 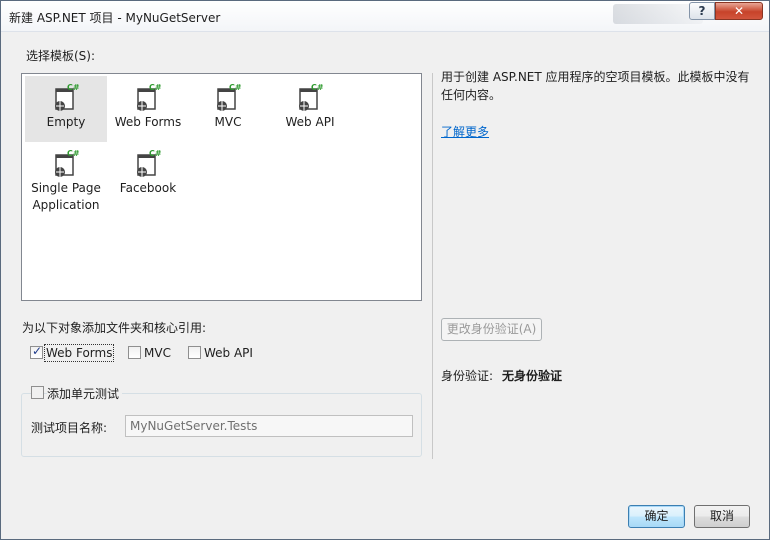 What do you see at coordinates (467, 376) in the screenshot?
I see `authentication-label: 身份验证:` at bounding box center [467, 376].